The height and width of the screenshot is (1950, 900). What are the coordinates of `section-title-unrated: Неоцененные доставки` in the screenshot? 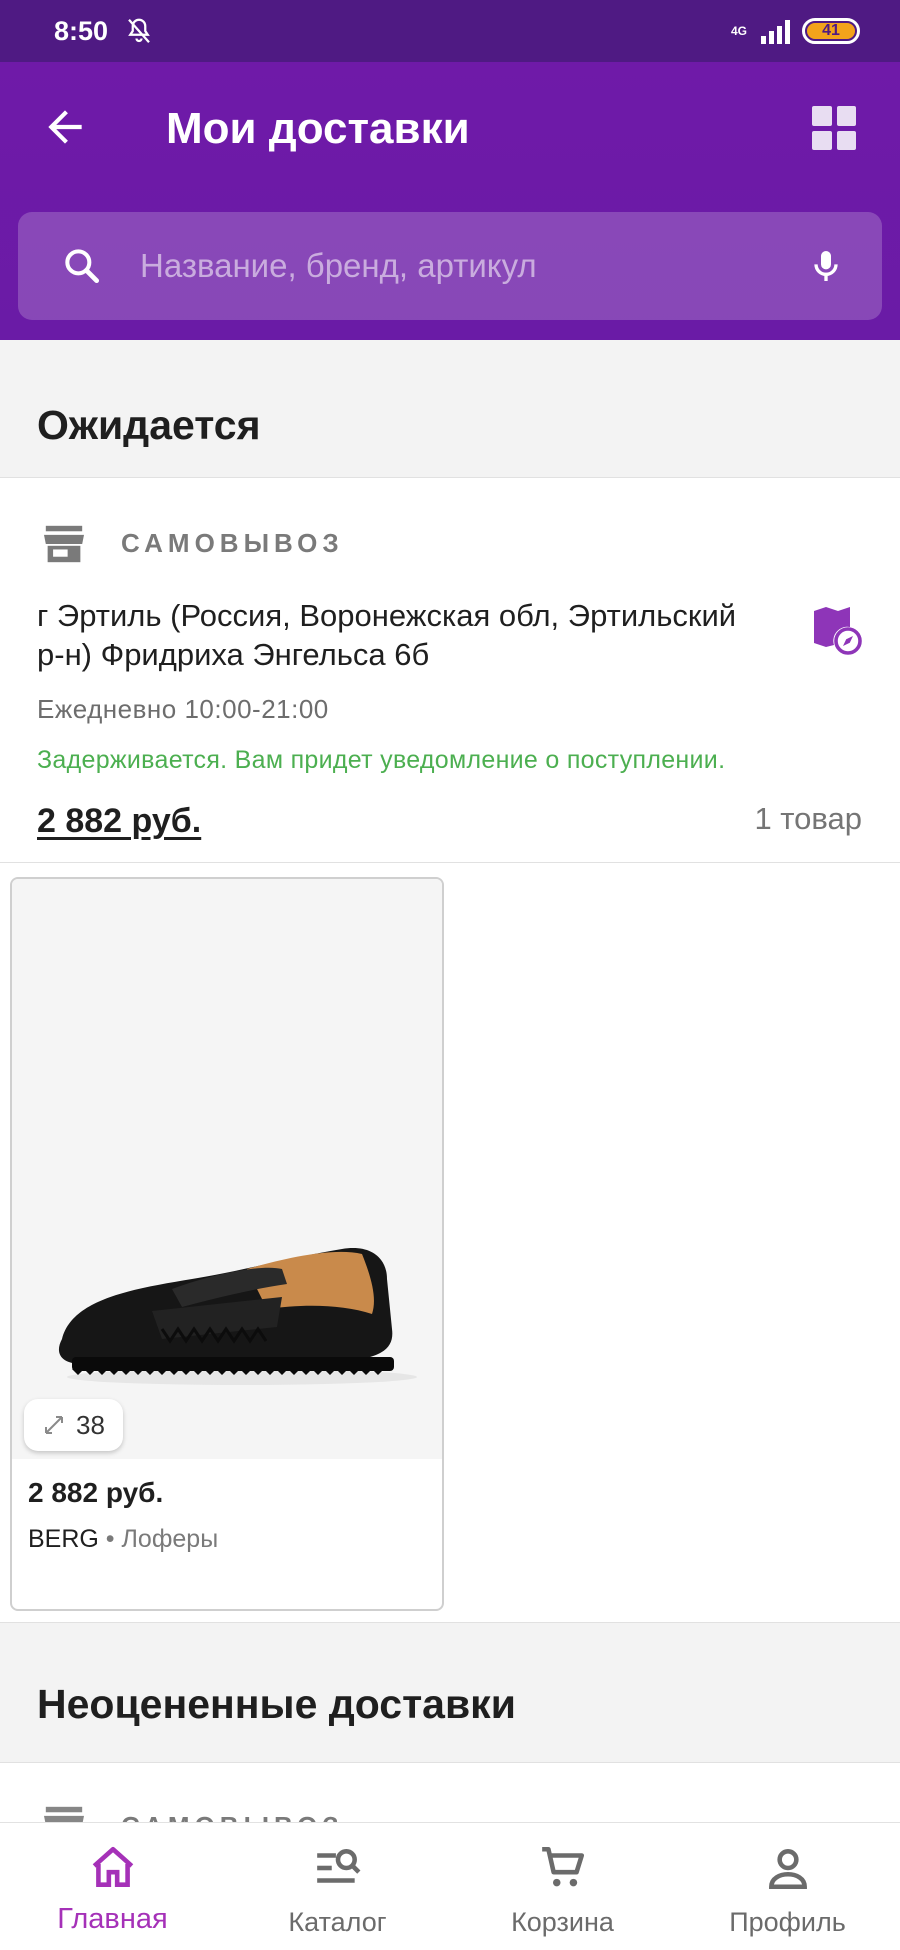 It's located at (276, 1704).